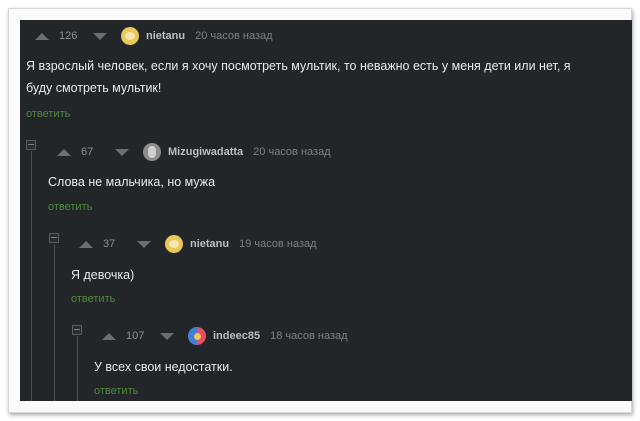  I want to click on vote-count: 107, so click(135, 336).